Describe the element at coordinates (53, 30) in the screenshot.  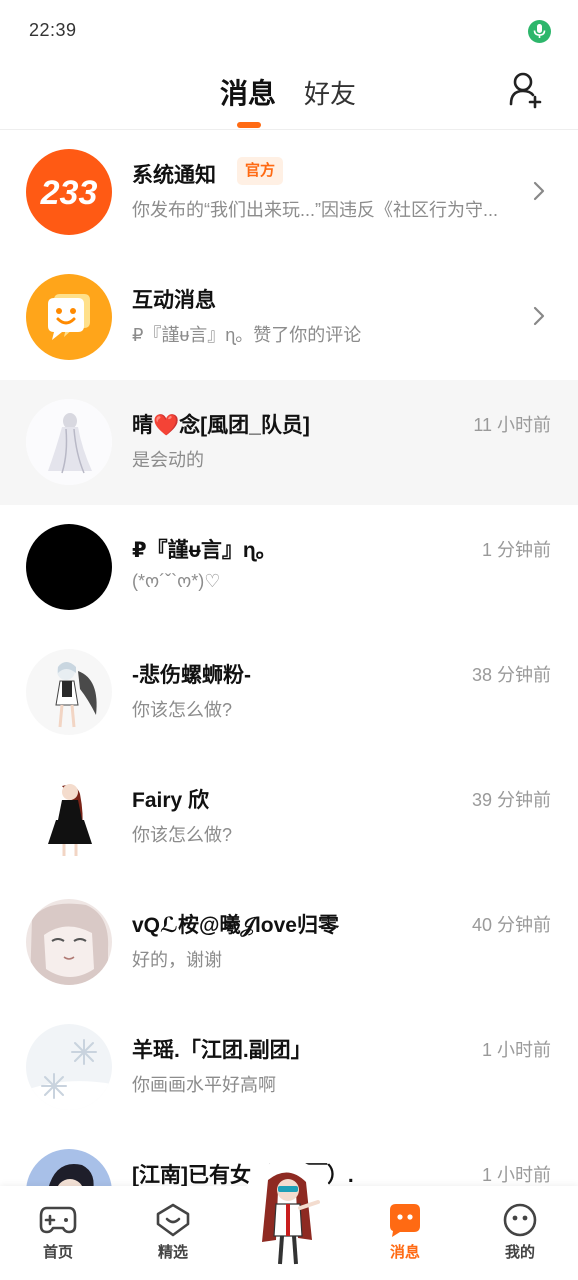
I see `status-time: 22:39` at that location.